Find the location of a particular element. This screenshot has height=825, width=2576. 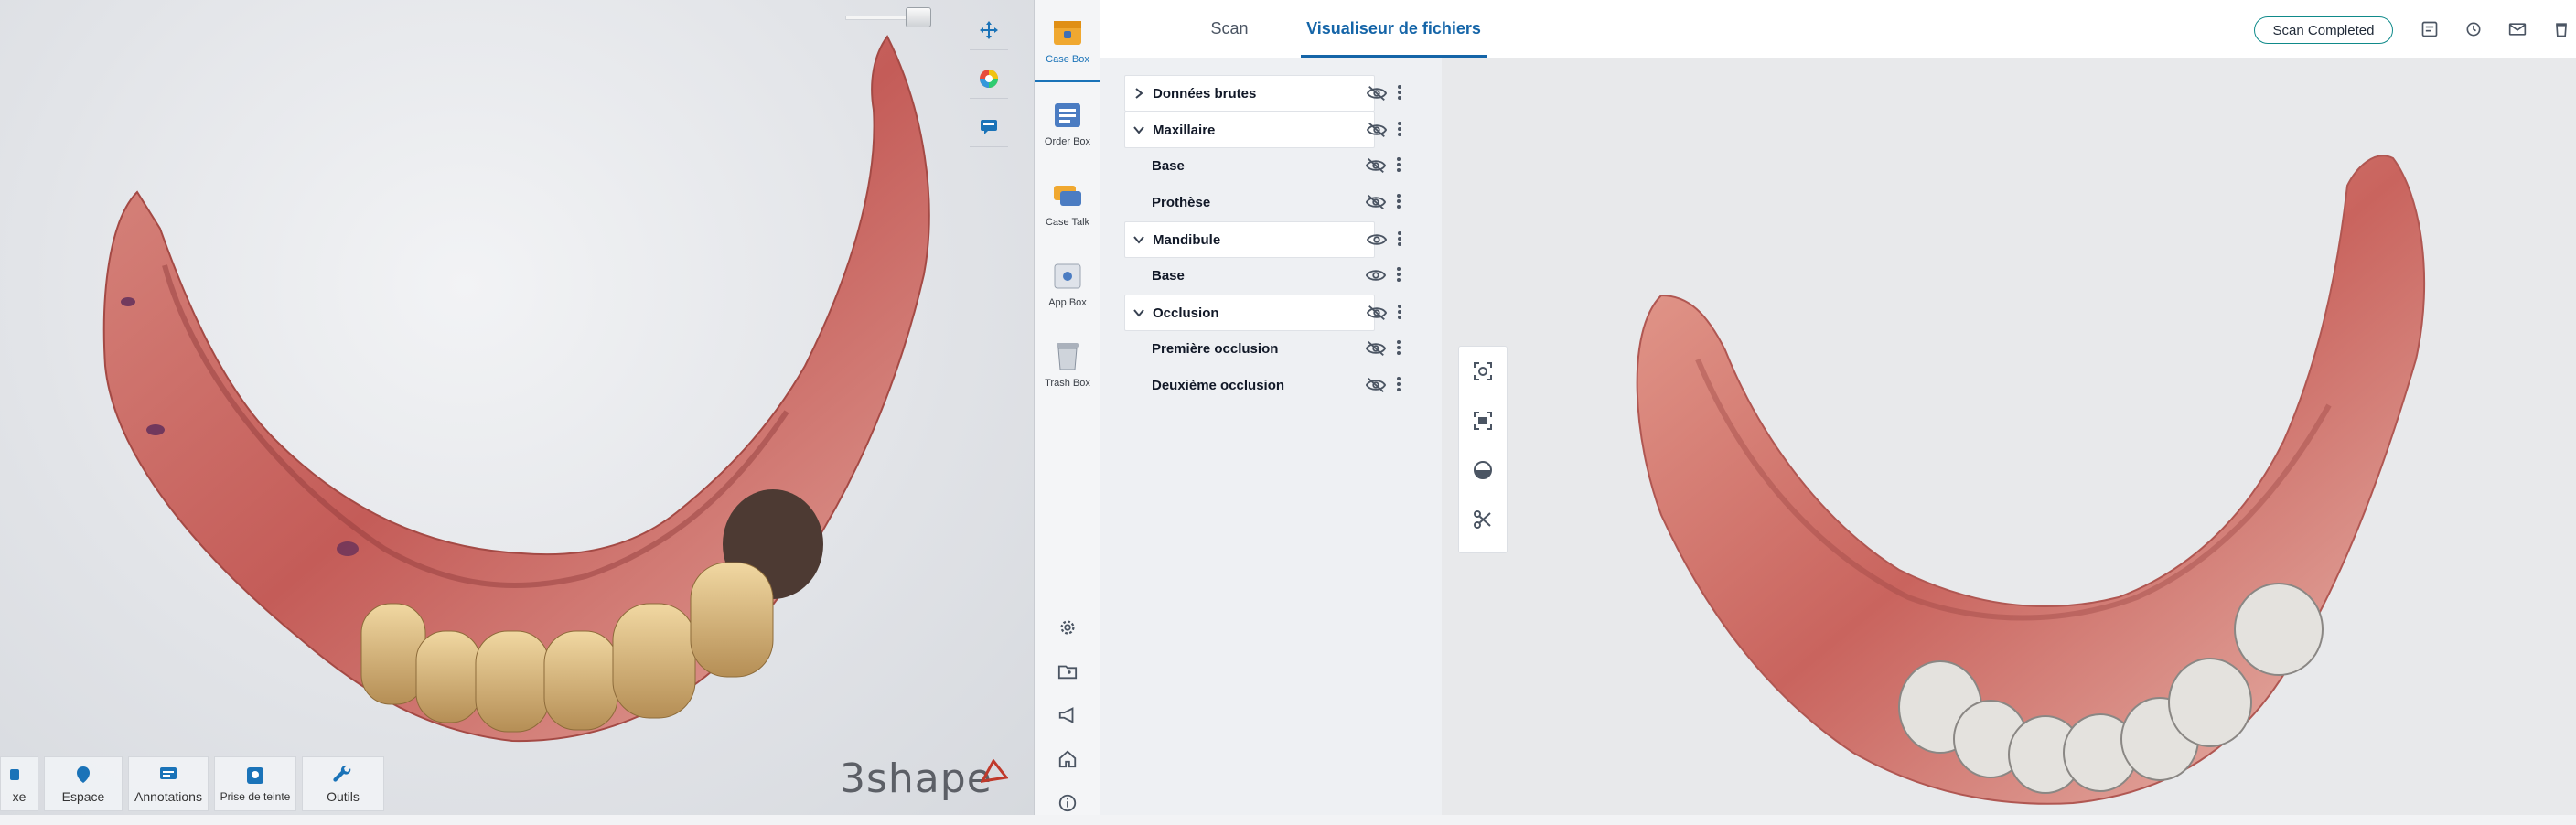

comment-icon is located at coordinates (989, 128).